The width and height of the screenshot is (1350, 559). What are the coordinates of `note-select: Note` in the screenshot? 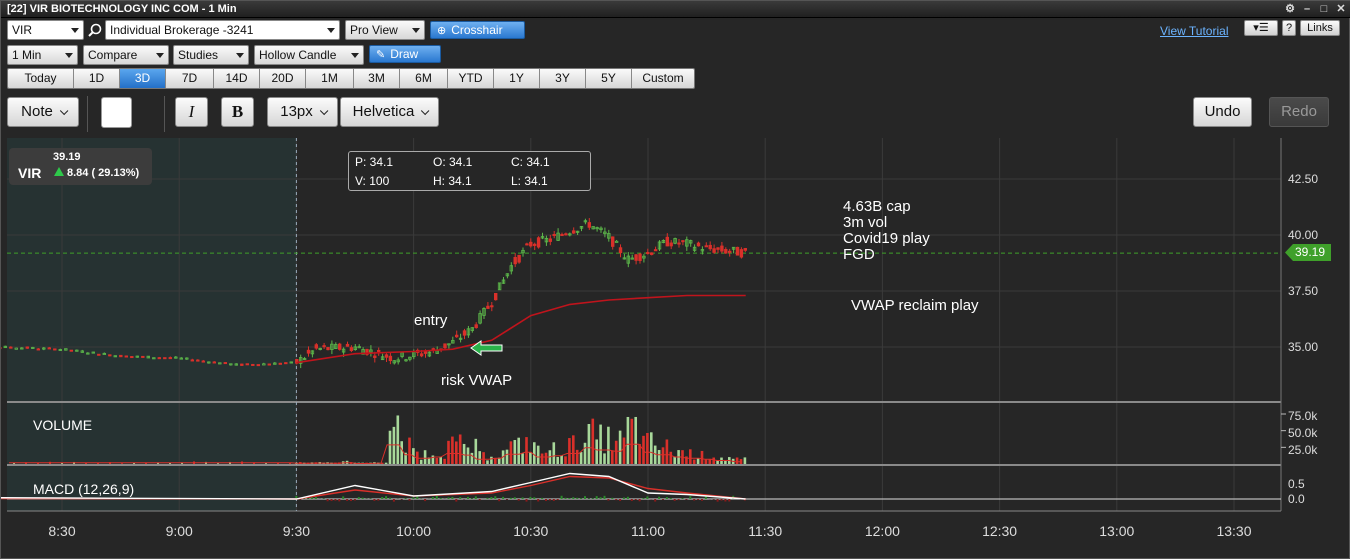 It's located at (43, 112).